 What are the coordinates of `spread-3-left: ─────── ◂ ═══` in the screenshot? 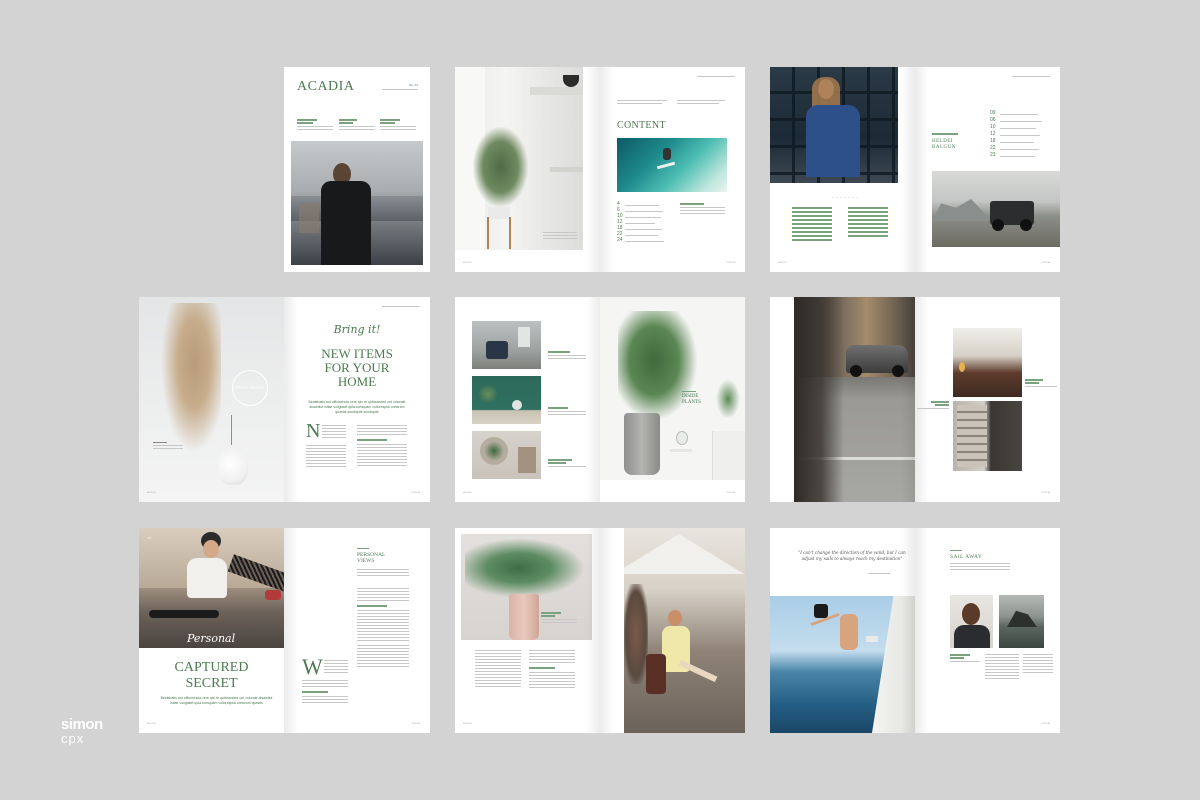 It's located at (842, 169).